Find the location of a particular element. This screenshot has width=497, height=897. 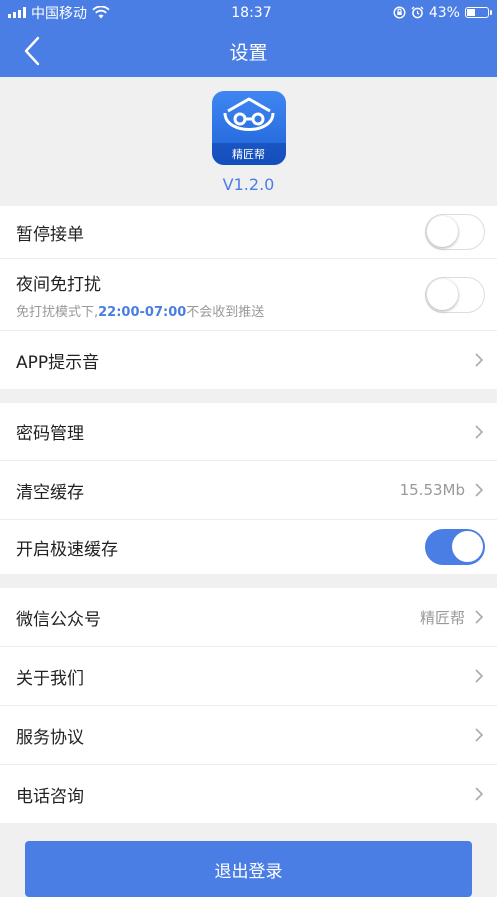

fast-cache-toggle is located at coordinates (455, 547).